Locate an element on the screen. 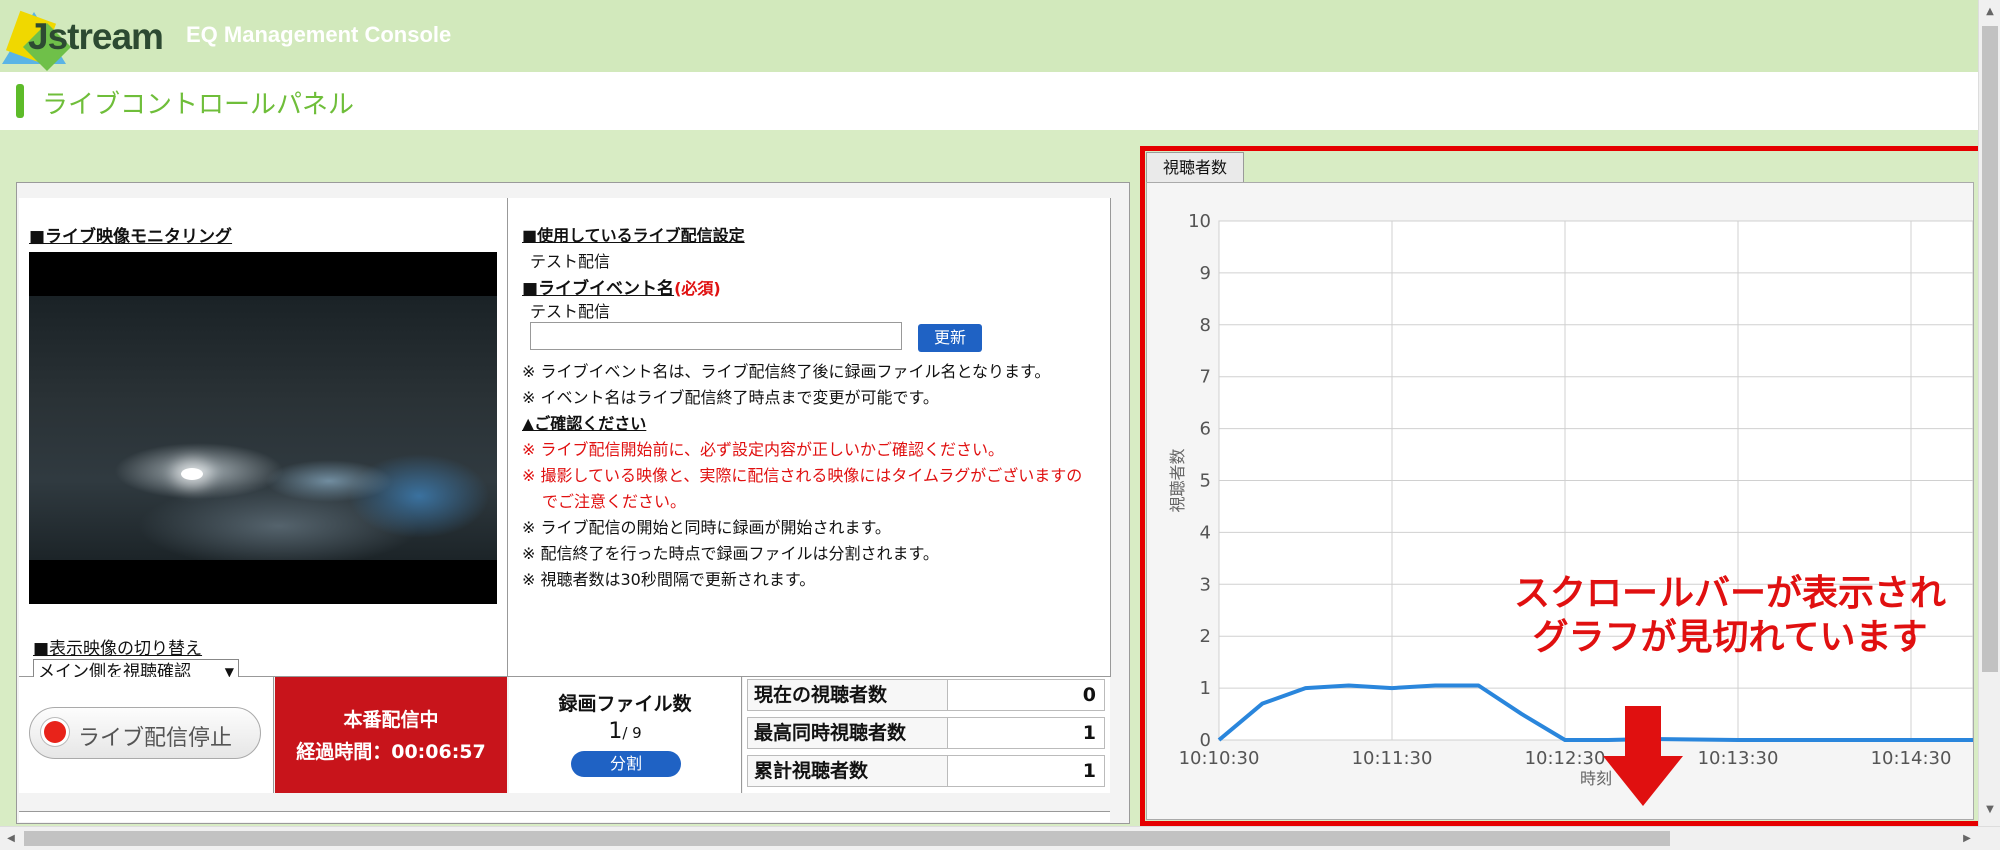  scroll-down-icon: ▼ is located at coordinates (1989, 810).